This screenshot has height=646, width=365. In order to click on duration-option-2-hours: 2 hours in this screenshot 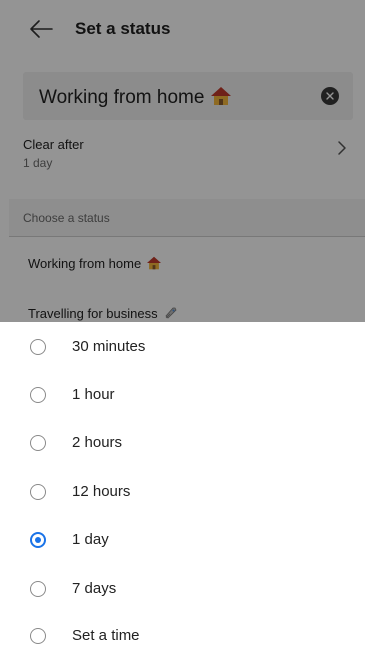, I will do `click(182, 443)`.